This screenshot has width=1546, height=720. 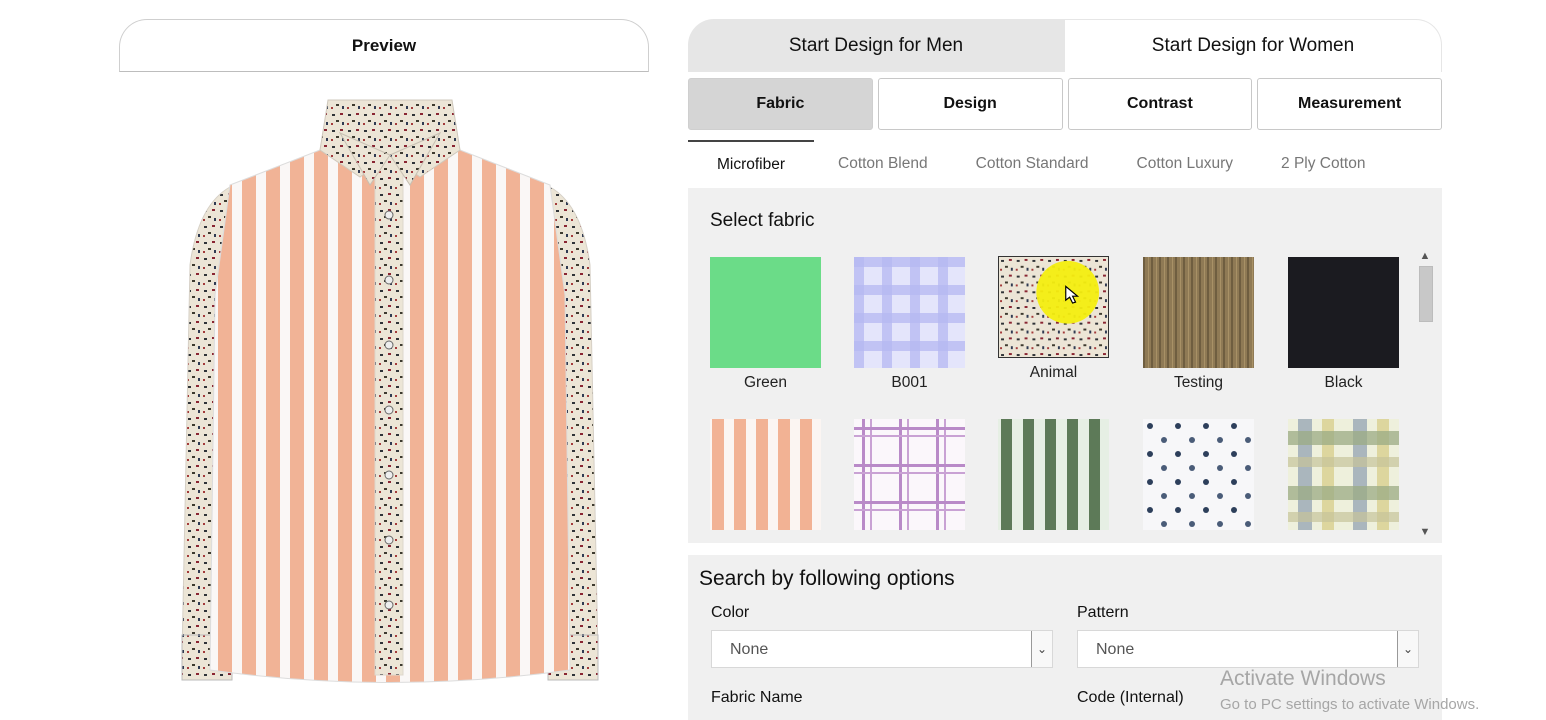 I want to click on tab-women-label: Start Design for Women, so click(x=1253, y=45).